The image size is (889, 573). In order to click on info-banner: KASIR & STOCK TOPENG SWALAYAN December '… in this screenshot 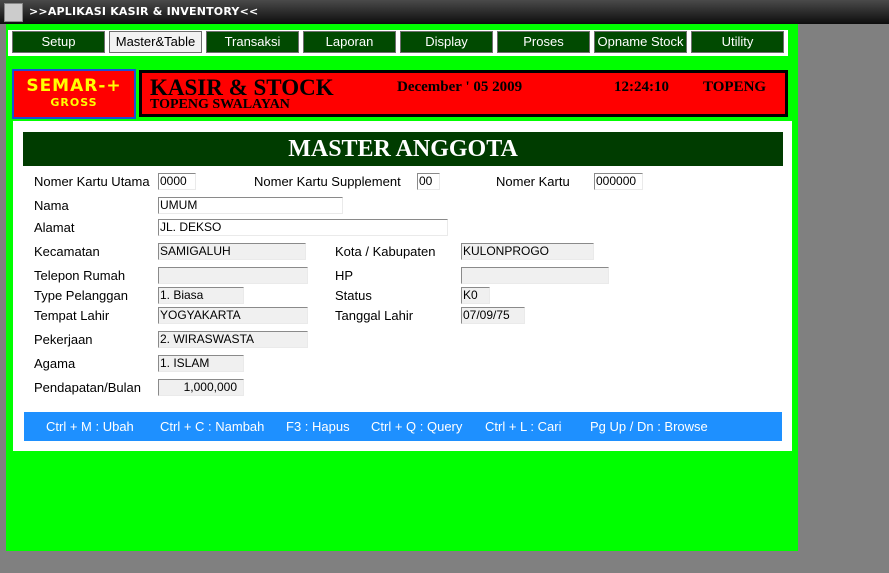, I will do `click(463, 93)`.